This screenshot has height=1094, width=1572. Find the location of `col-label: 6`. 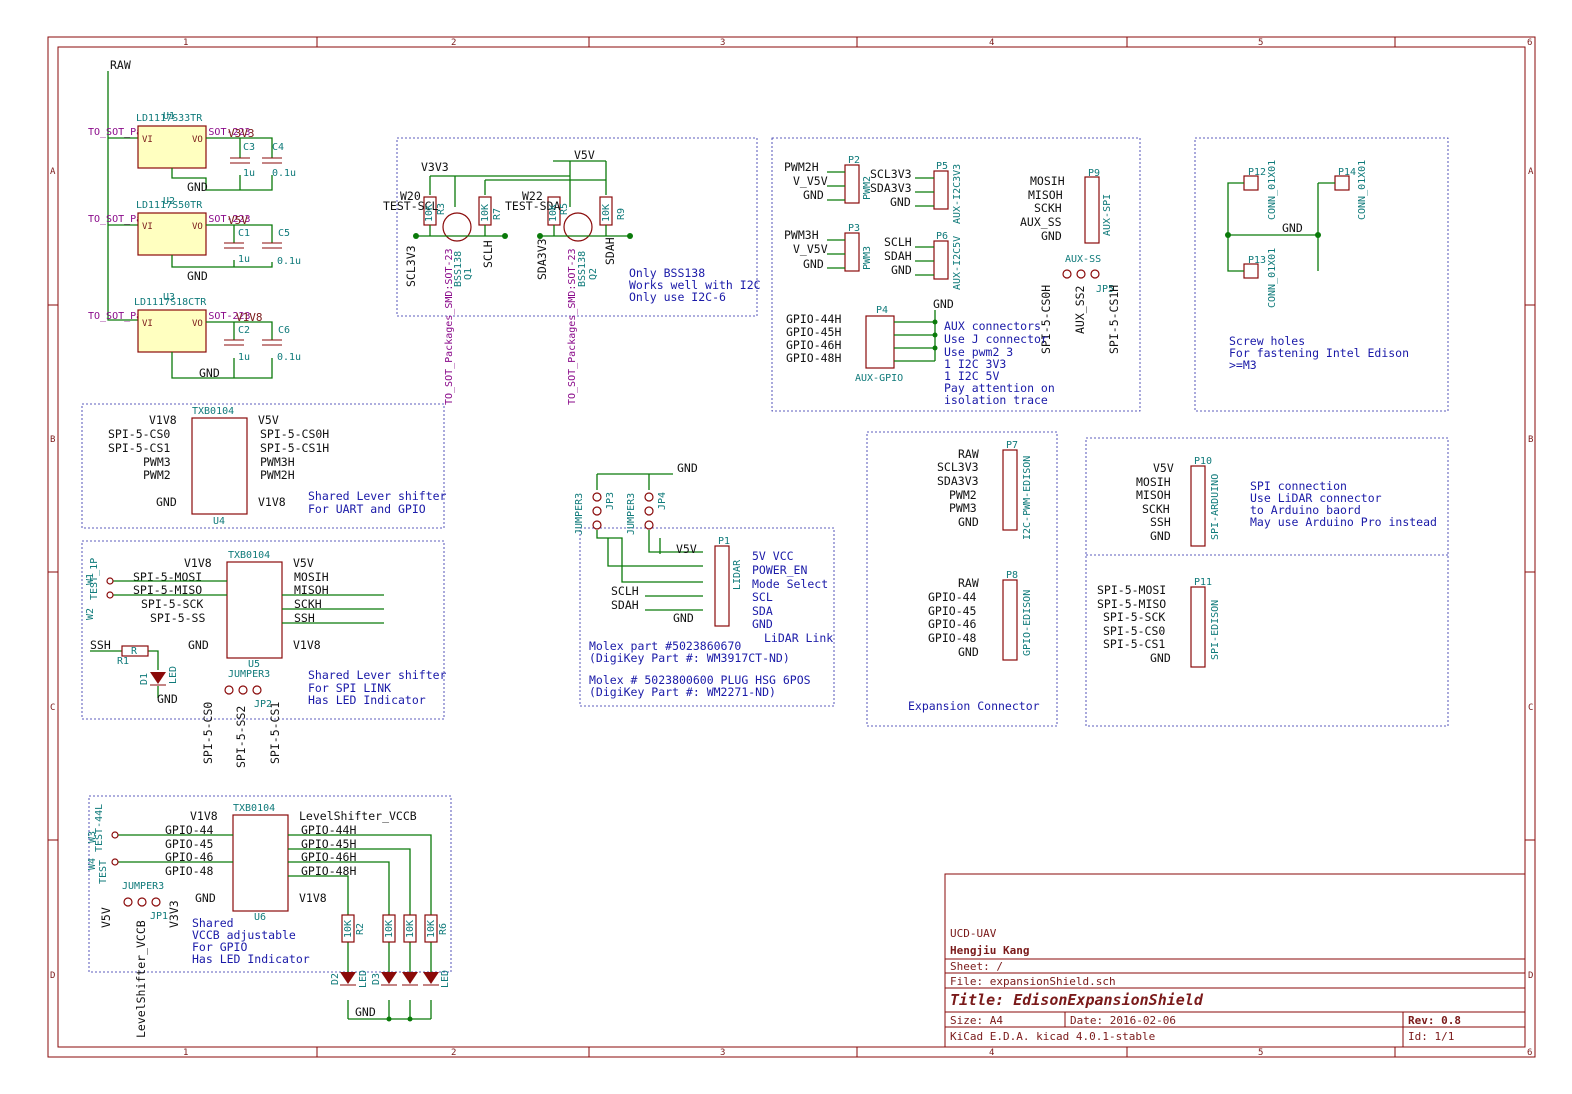

col-label: 6 is located at coordinates (1529, 43).